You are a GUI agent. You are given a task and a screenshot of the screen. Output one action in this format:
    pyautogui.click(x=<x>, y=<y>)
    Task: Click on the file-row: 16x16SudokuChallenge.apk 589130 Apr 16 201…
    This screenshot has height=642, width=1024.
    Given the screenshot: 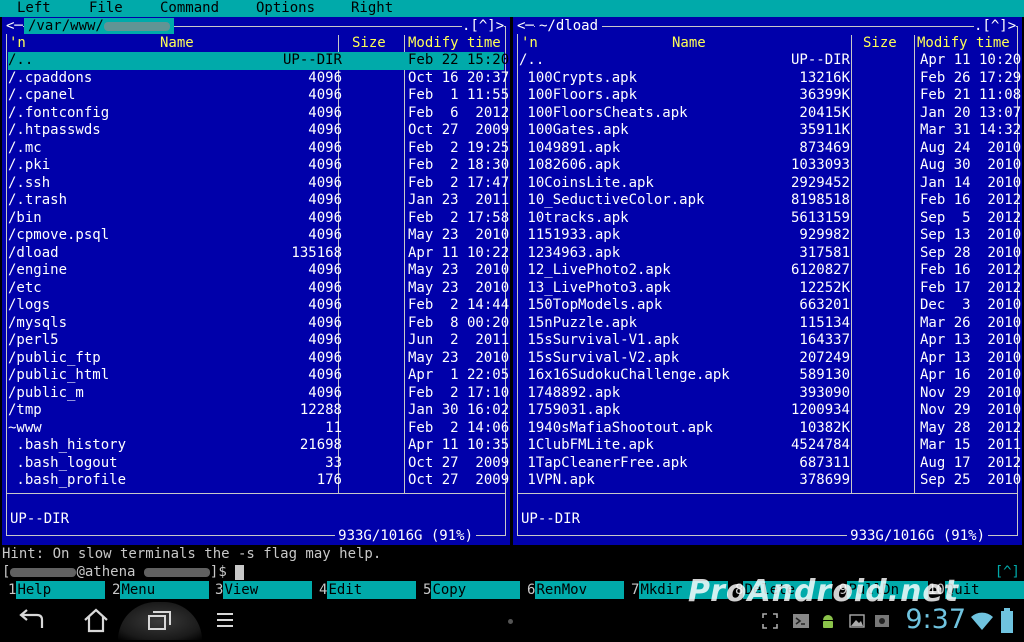 What is the action you would take?
    pyautogui.click(x=770, y=376)
    